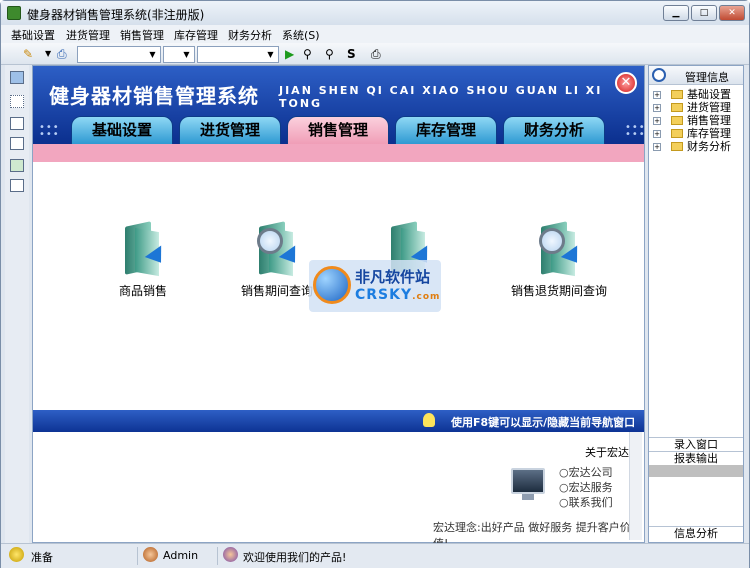  I want to click on function-return-query: 销售退货期间查询, so click(559, 259).